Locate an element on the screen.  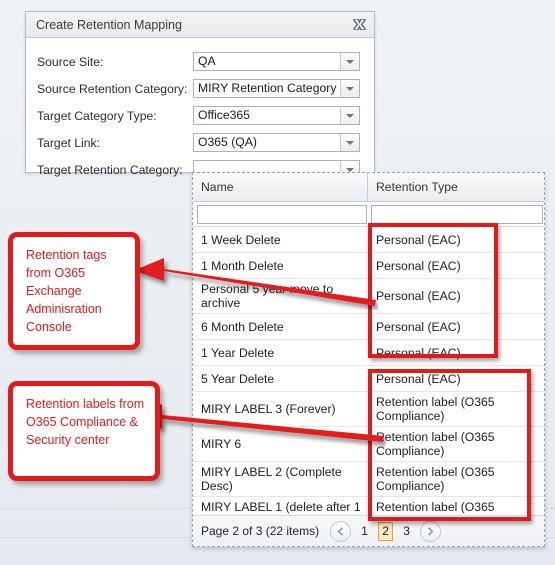
pager-page-2: 2 is located at coordinates (386, 531).